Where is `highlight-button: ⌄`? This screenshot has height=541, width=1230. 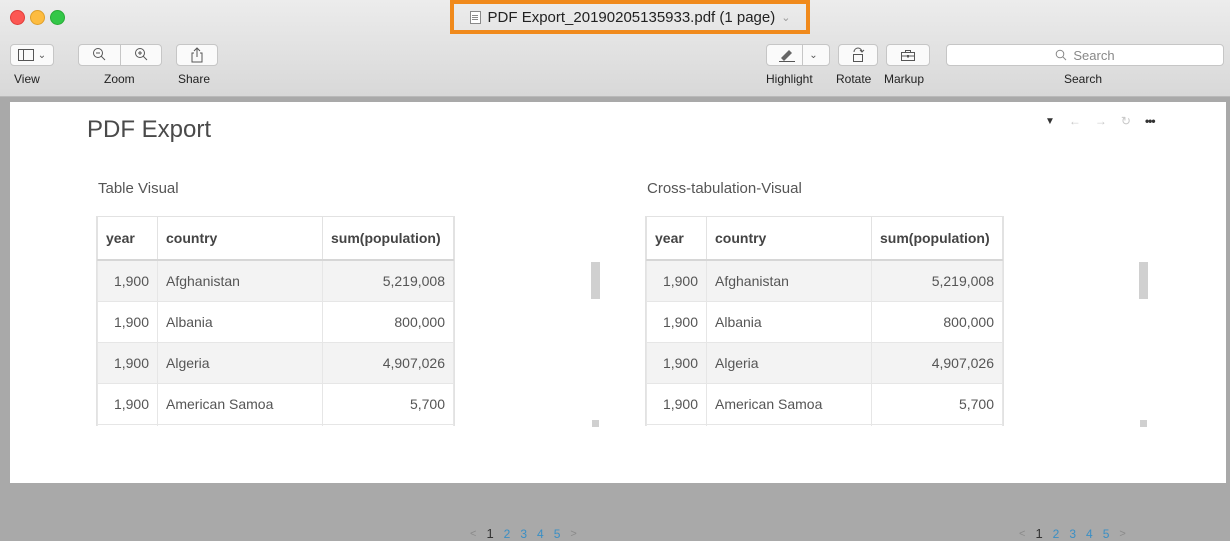 highlight-button: ⌄ is located at coordinates (798, 55).